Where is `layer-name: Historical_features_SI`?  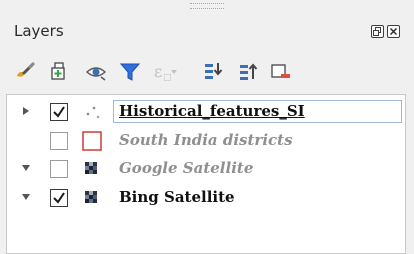
layer-name: Historical_features_SI is located at coordinates (212, 111).